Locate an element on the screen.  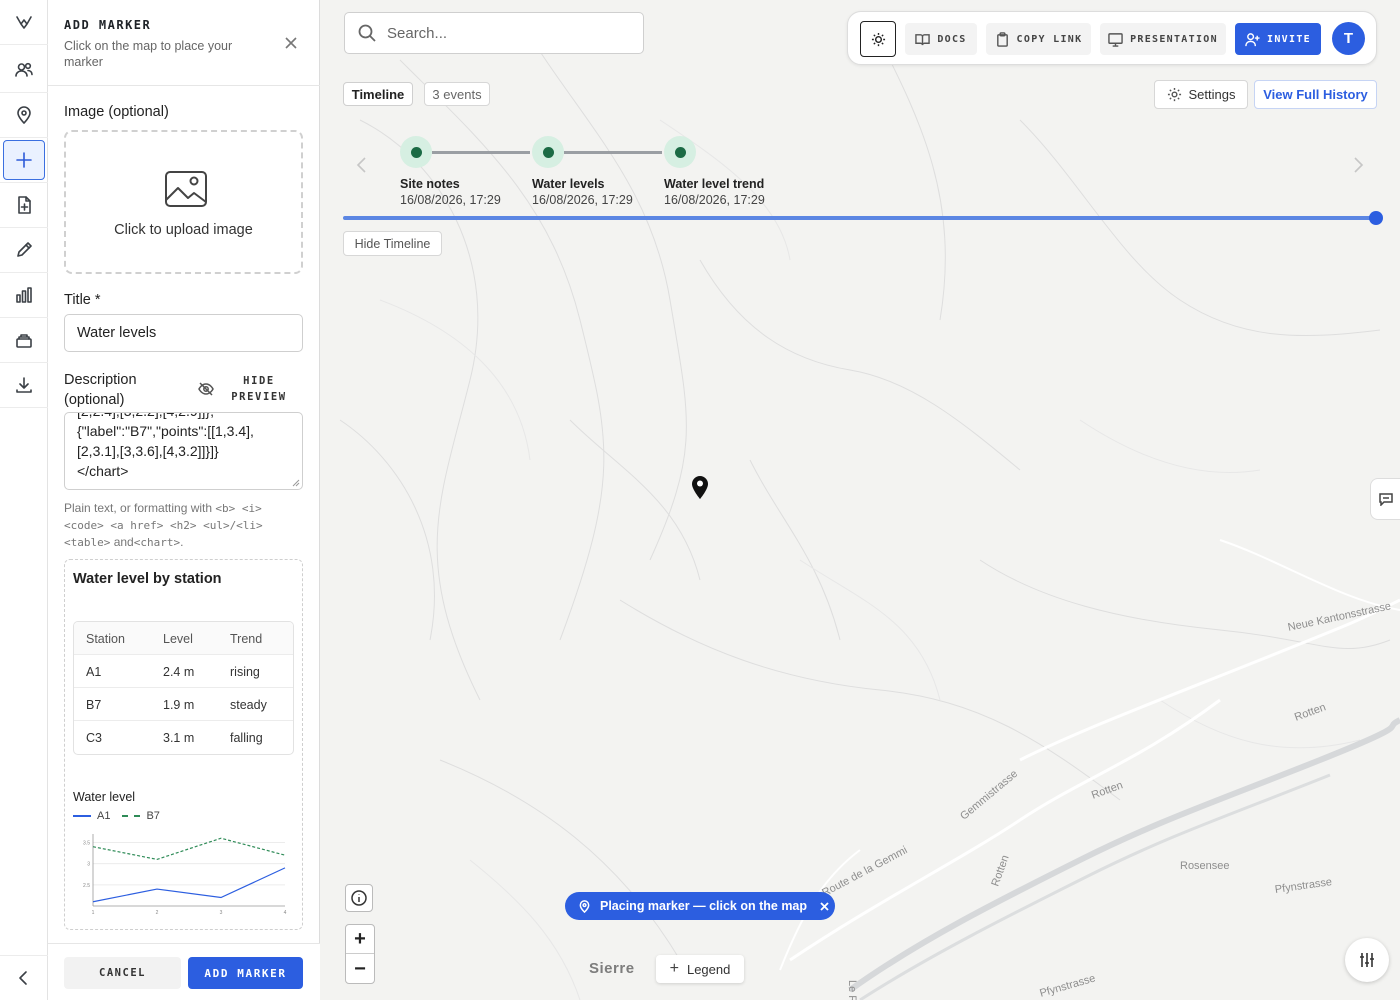
help-tags-chart: <chart> is located at coordinates (157, 542).